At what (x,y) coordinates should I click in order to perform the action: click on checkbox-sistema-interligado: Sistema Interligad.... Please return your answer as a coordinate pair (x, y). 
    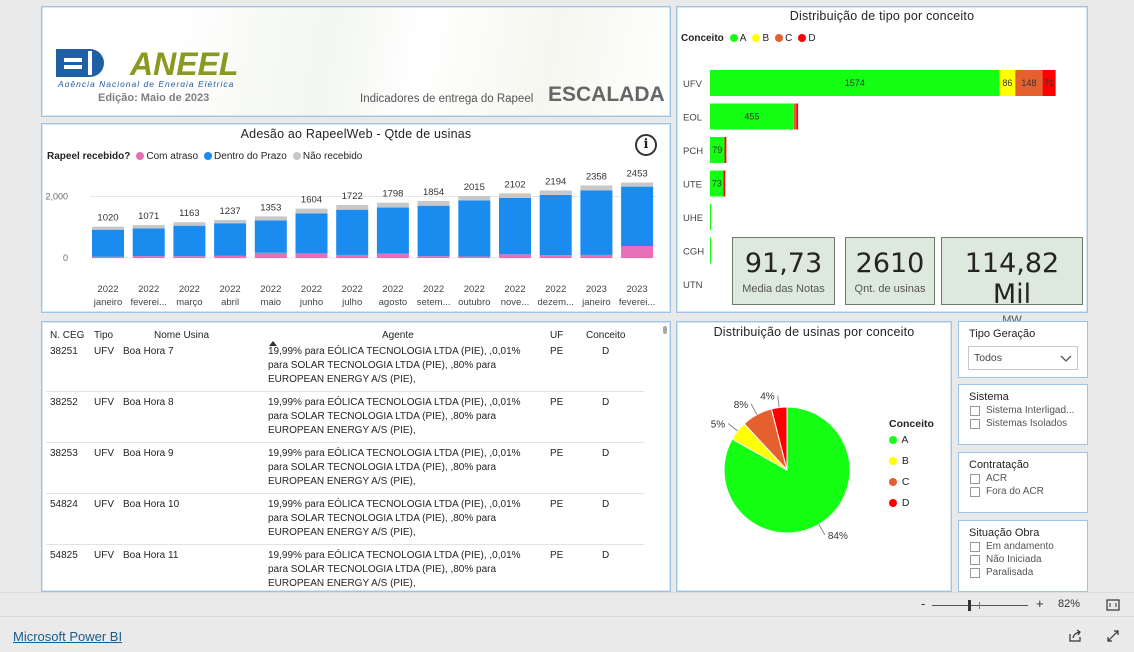
    Looking at the image, I should click on (1023, 409).